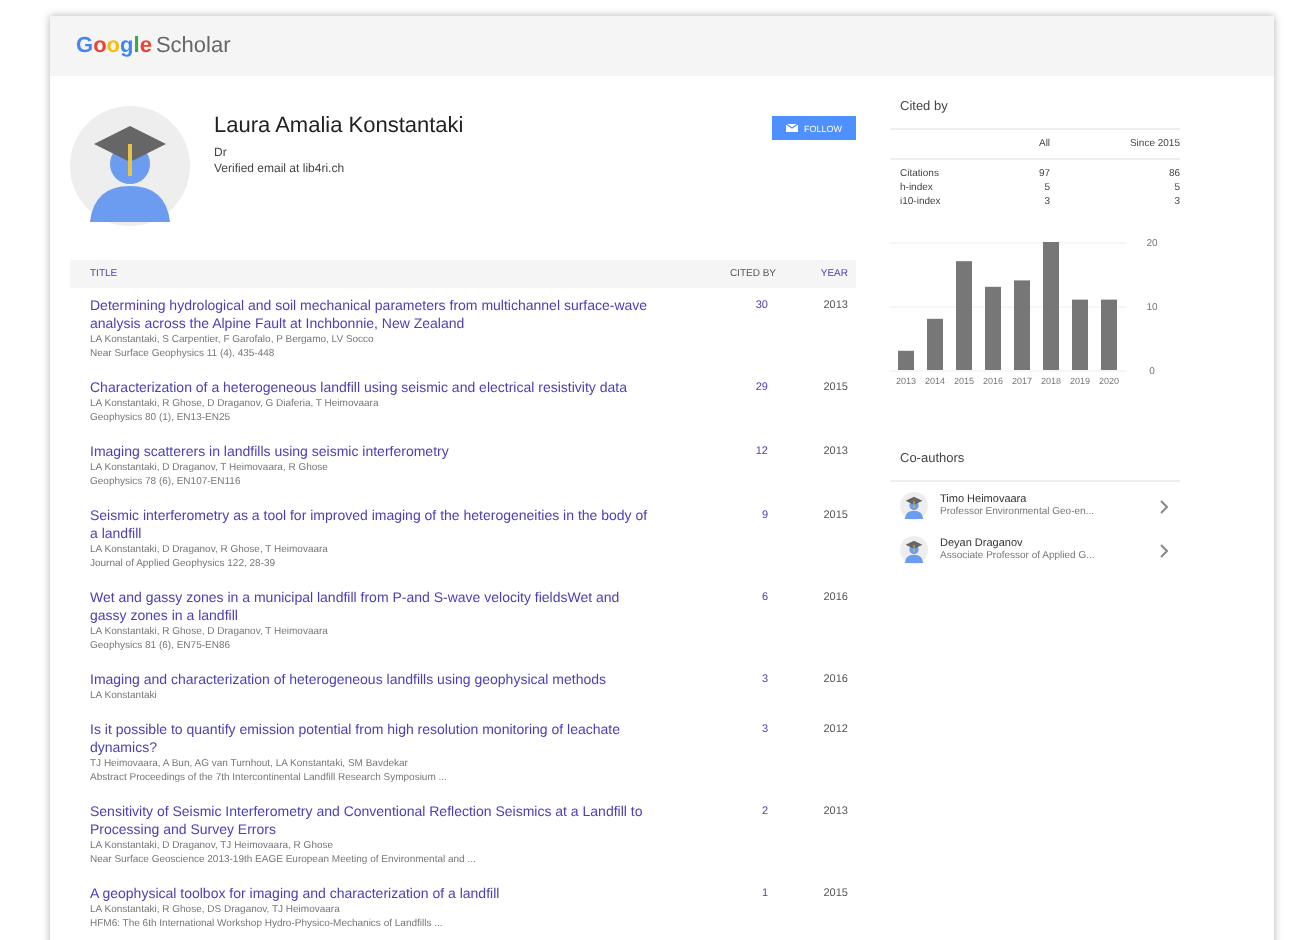 Image resolution: width=1294 pixels, height=940 pixels. I want to click on citation-bar, so click(906, 360).